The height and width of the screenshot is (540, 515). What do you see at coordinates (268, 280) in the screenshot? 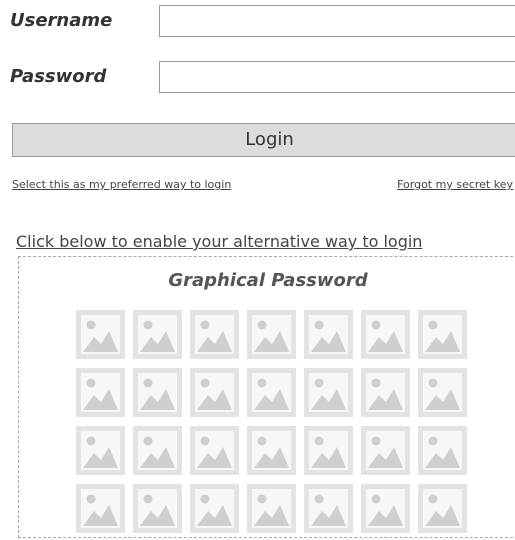
I see `graphical-password-title: Graphical Password` at bounding box center [268, 280].